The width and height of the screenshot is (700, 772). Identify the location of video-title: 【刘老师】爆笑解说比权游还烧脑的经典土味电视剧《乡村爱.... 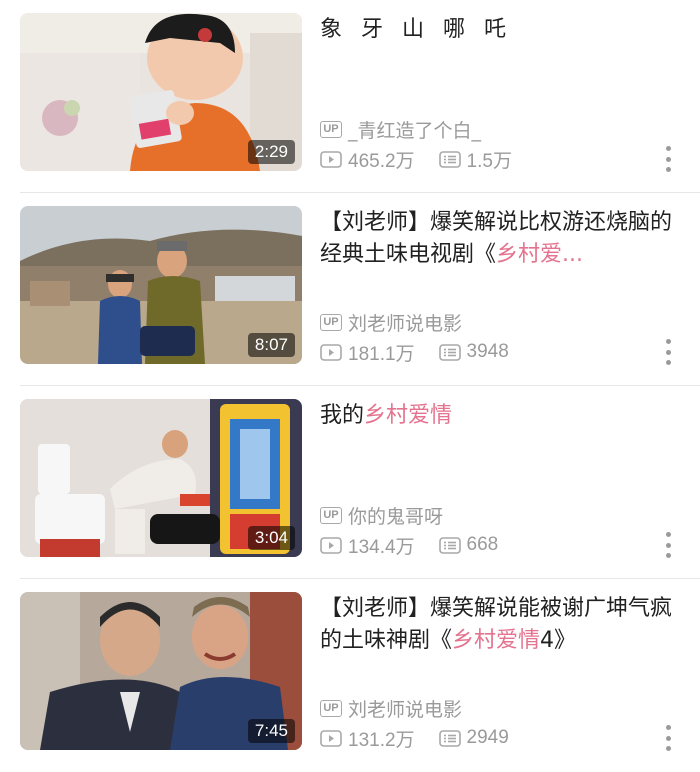
(496, 239).